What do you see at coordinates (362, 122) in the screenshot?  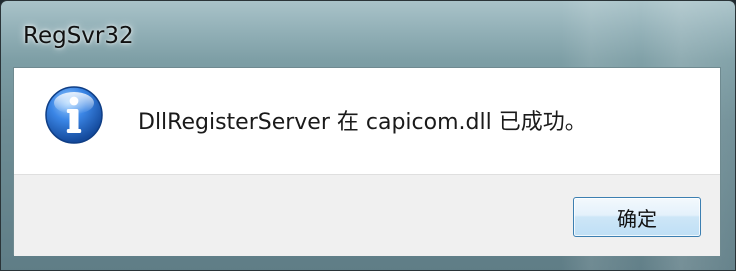 I see `dialog-message: DllRegisterServer 在 capicom.dll 已成功。` at bounding box center [362, 122].